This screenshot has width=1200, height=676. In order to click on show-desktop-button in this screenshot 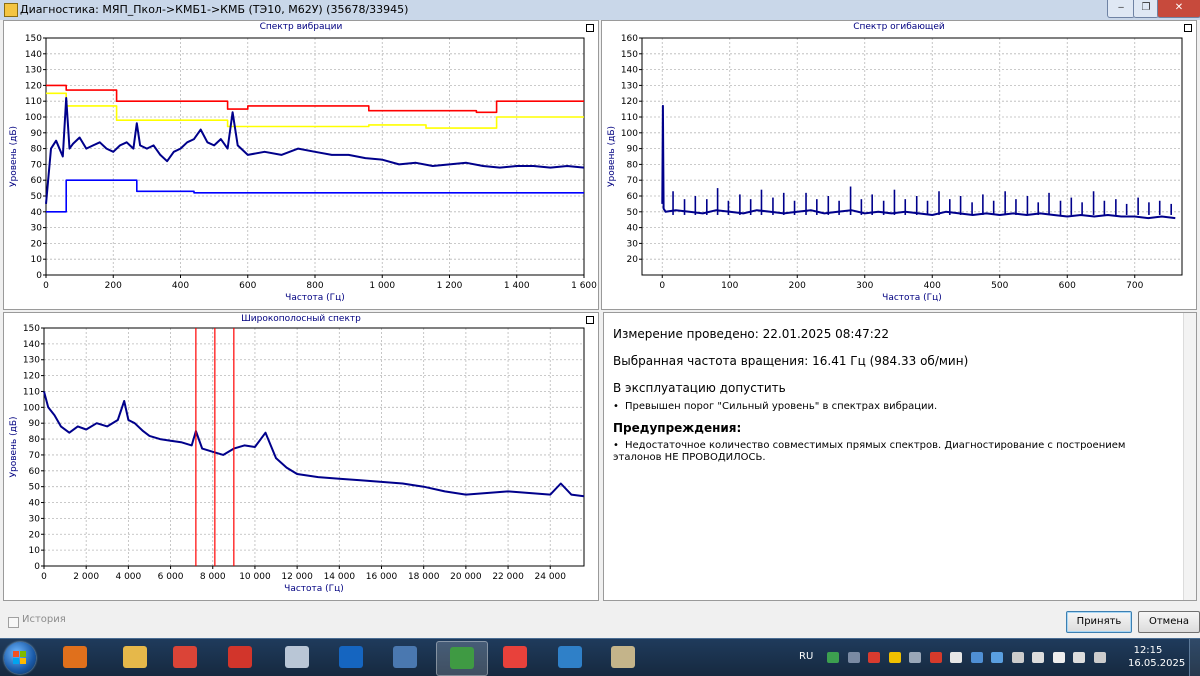, I will do `click(1194, 657)`.